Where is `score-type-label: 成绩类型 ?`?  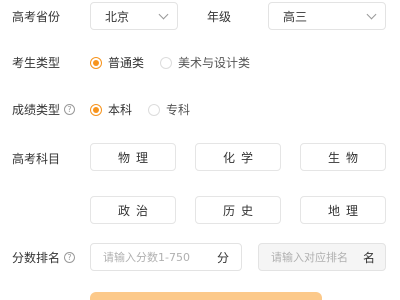
score-type-label: 成绩类型 ? is located at coordinates (44, 109).